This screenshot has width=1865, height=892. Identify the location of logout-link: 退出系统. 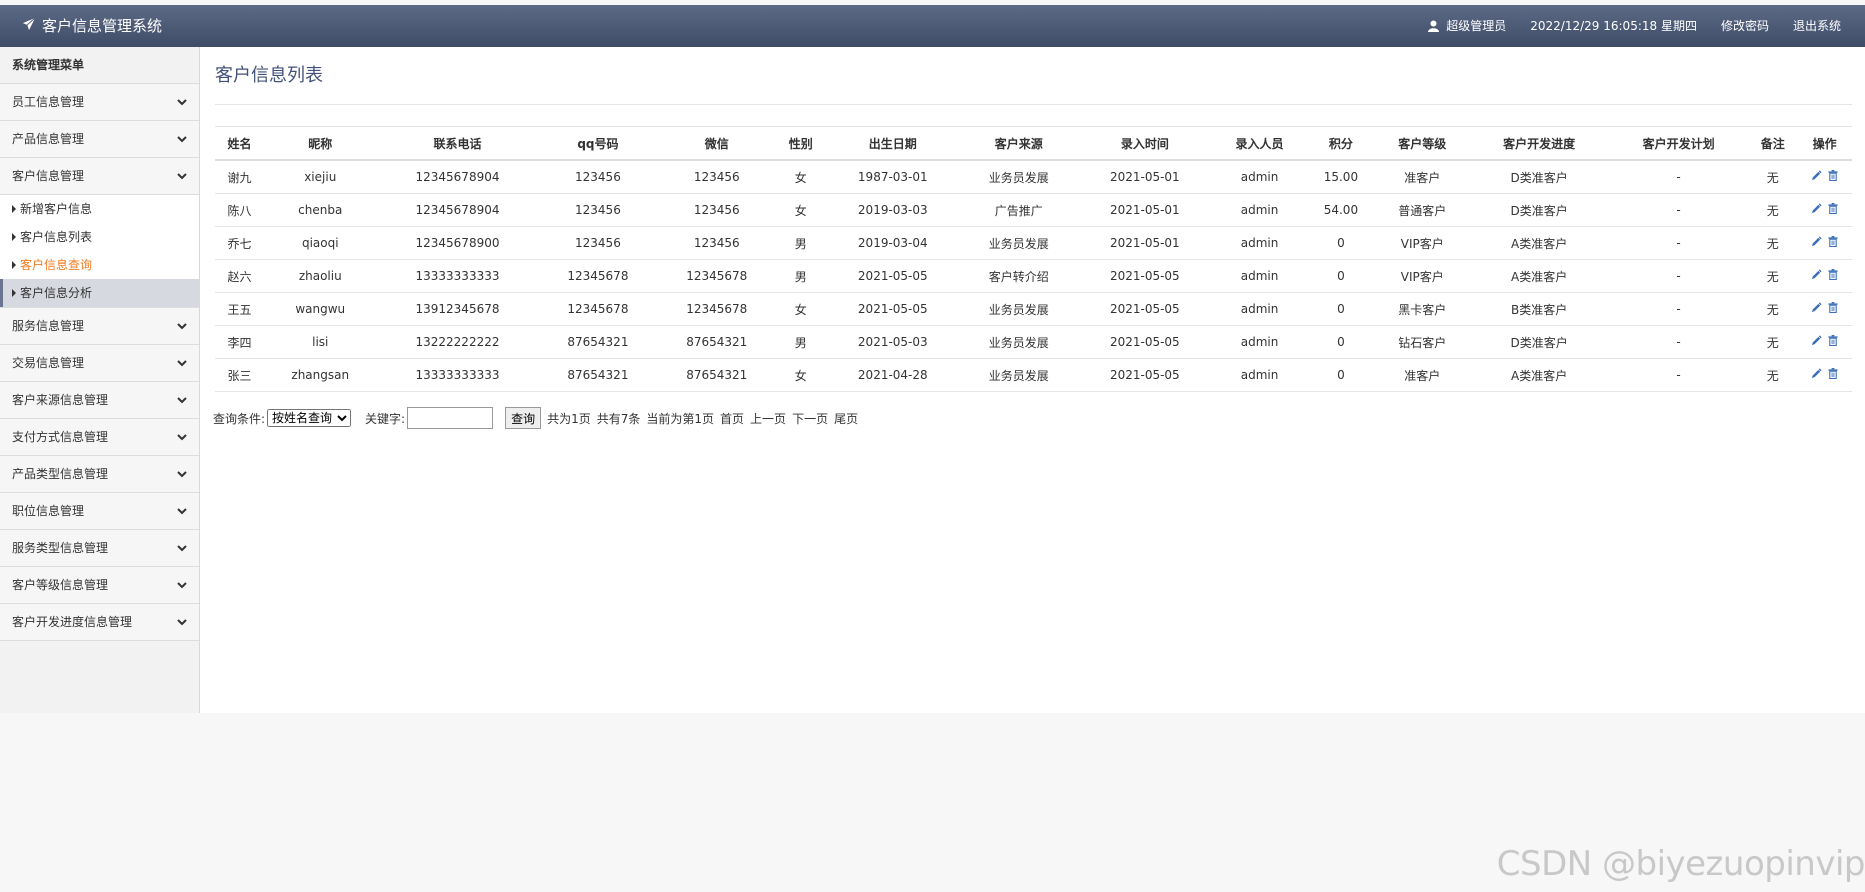
(1817, 26).